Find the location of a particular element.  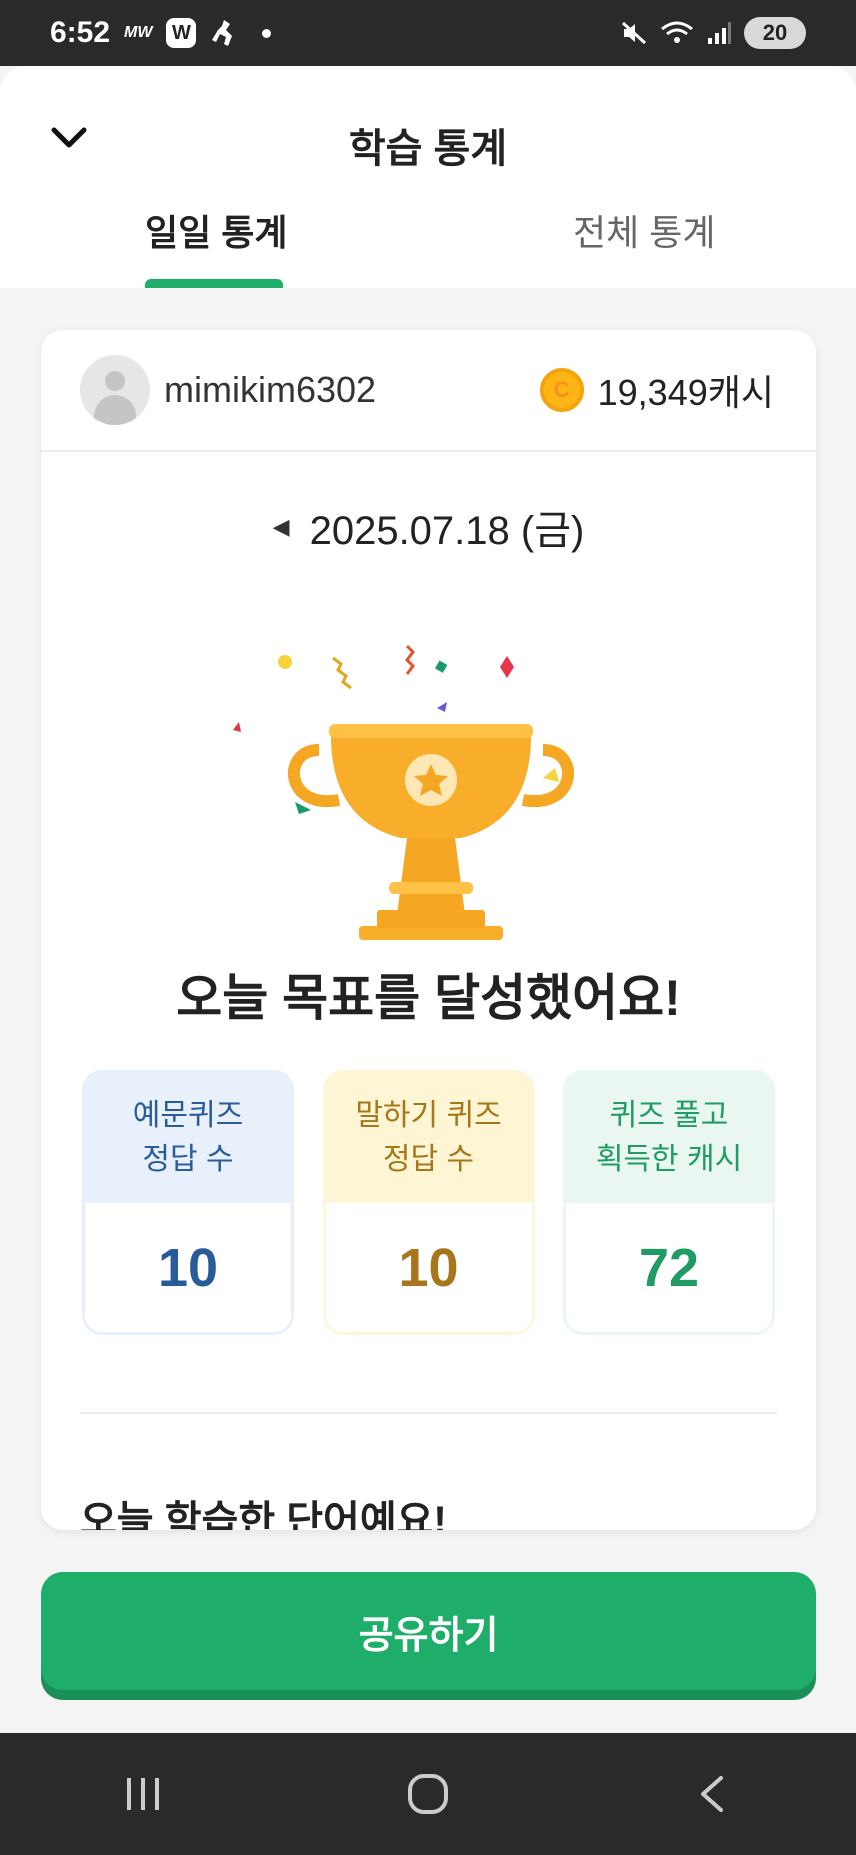

tab-total-stats: 전체 통계 is located at coordinates (644, 230).